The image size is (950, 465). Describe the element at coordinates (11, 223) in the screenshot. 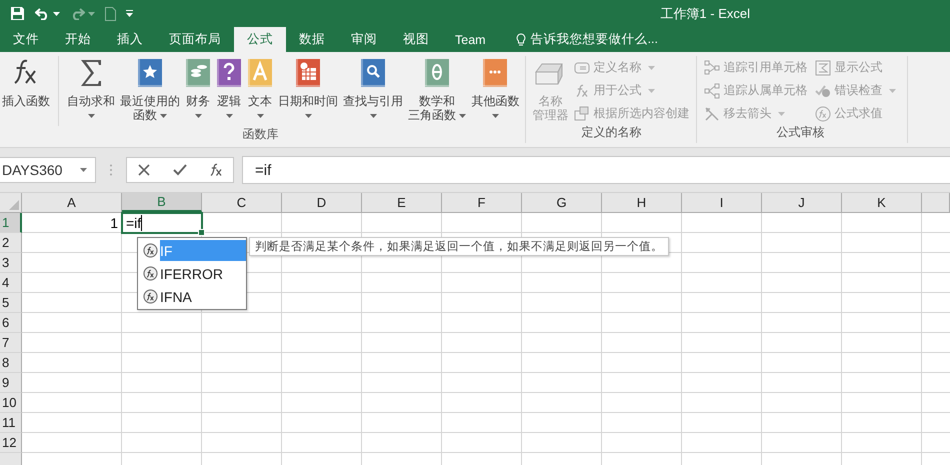

I see `row-header: 1` at that location.